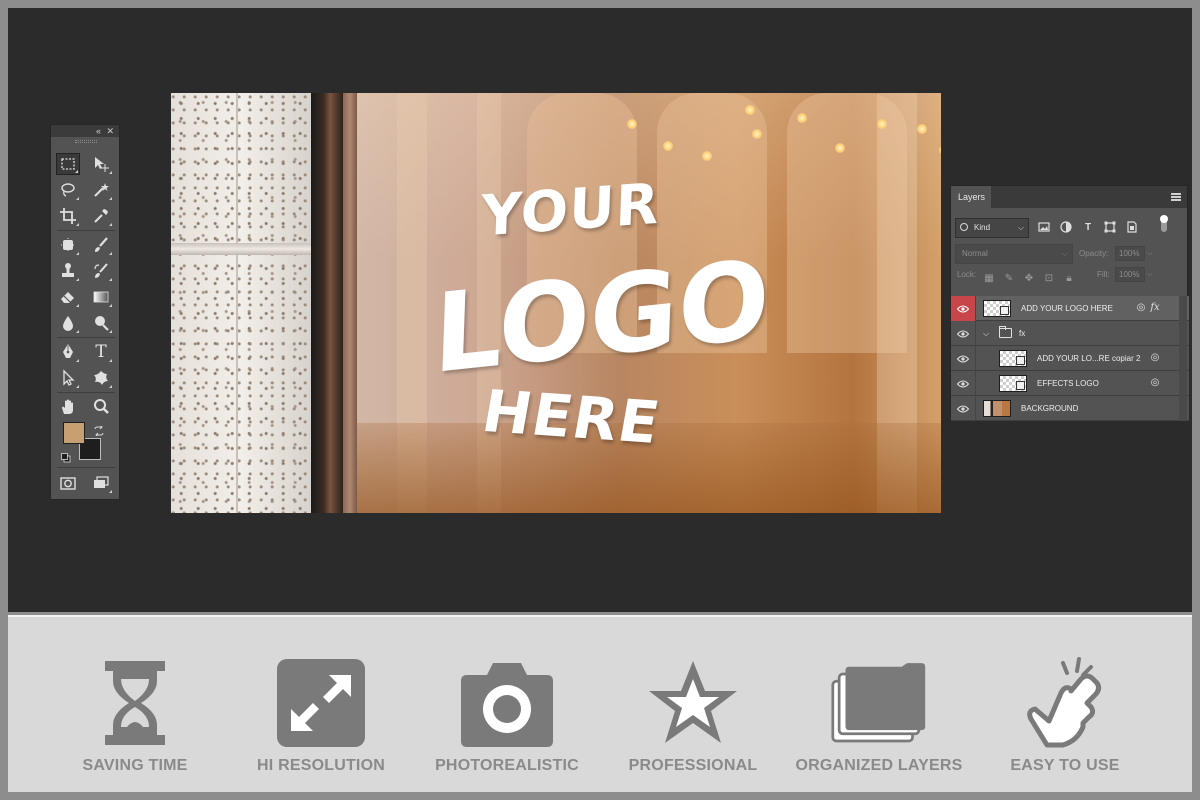 Image resolution: width=1200 pixels, height=800 pixels. What do you see at coordinates (992, 228) in the screenshot?
I see `filter-kind-select: Kind ⌵` at bounding box center [992, 228].